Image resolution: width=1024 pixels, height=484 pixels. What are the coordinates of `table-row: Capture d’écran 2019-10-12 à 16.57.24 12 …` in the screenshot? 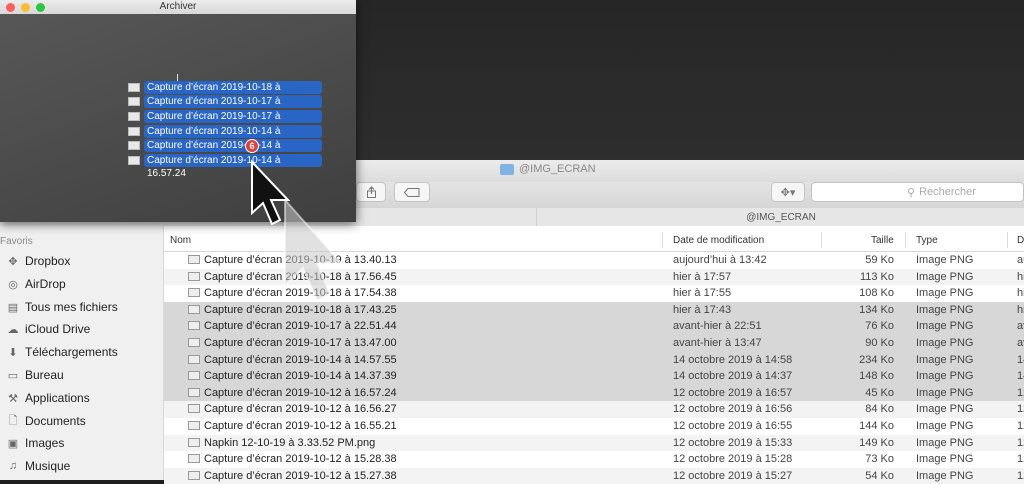 It's located at (594, 393).